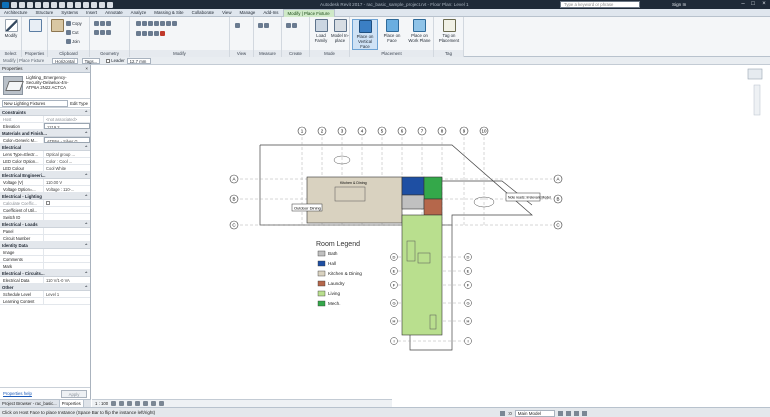 This screenshot has width=770, height=417. What do you see at coordinates (534, 413) in the screenshot?
I see `main-model-select: Main Model` at bounding box center [534, 413].